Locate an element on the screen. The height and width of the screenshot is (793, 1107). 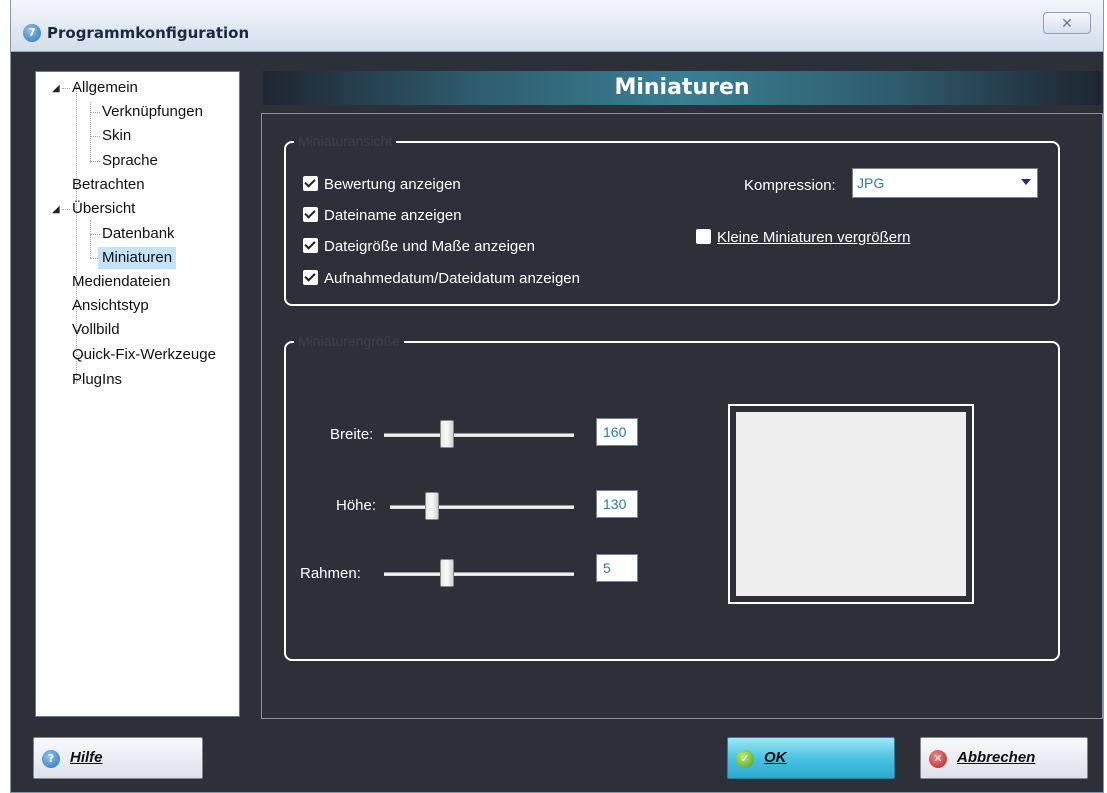
tree-item-datenbank: Datenbank is located at coordinates (138, 234).